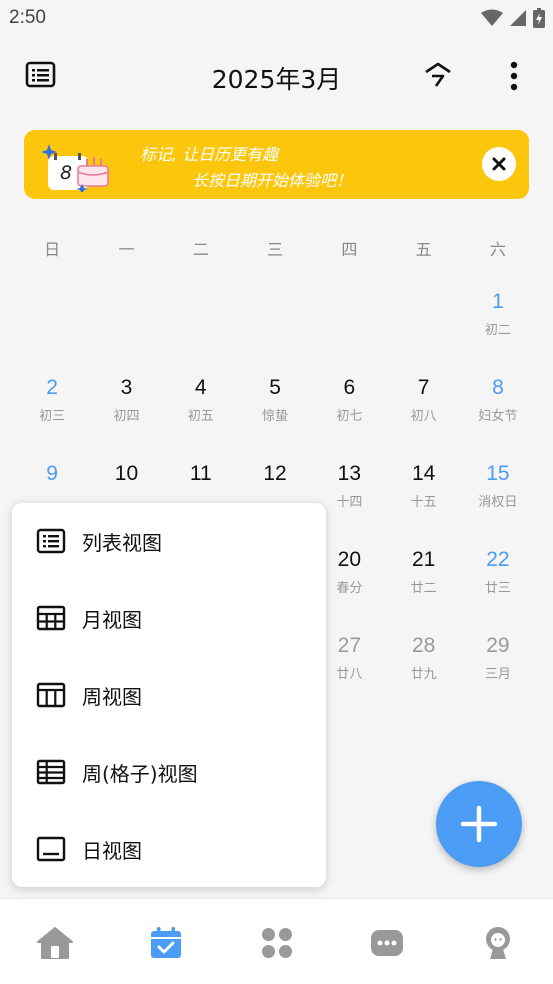 The image size is (553, 984). I want to click on today-button, so click(438, 76).